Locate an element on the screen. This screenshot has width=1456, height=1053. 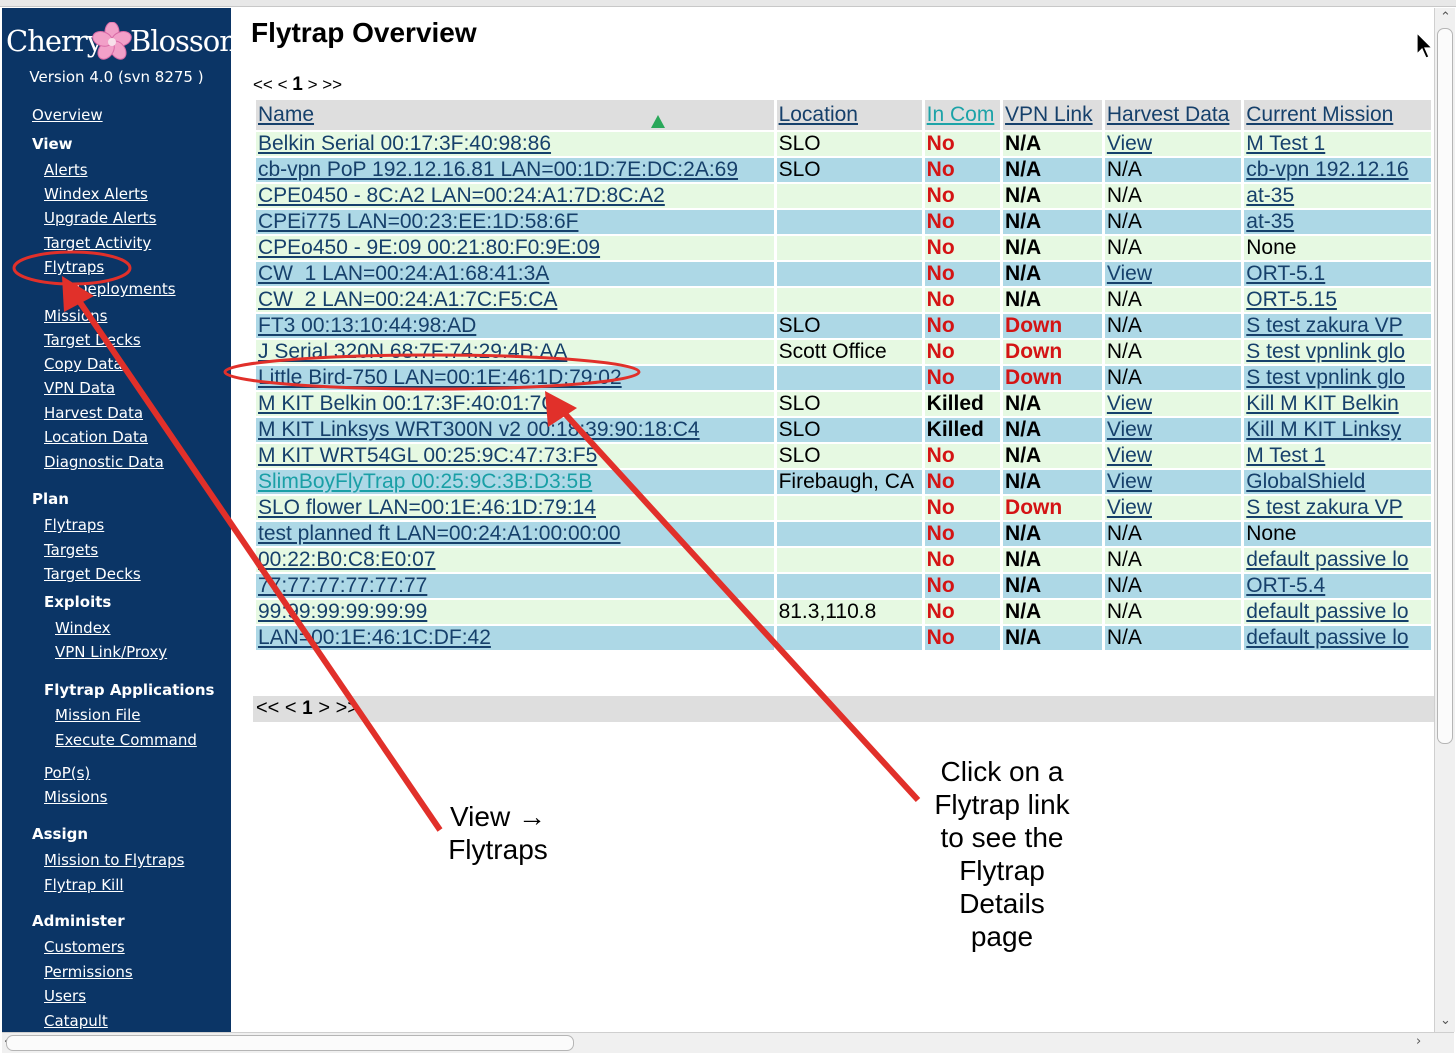
cell-name-value: SLO flower LAN=00:1E:46:1D:79:14 is located at coordinates (427, 507).